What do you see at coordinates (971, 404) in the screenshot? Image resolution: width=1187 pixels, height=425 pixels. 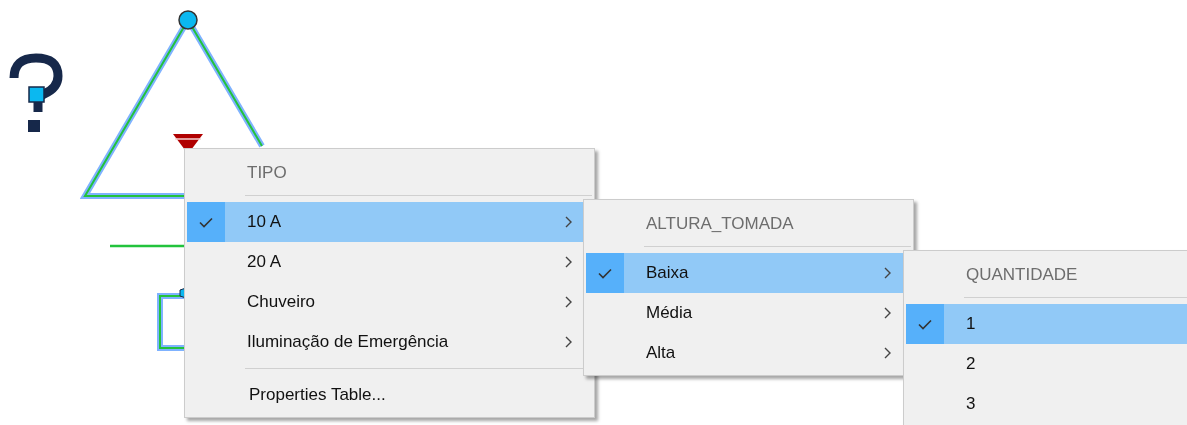 I see `menu-item-label: 3` at bounding box center [971, 404].